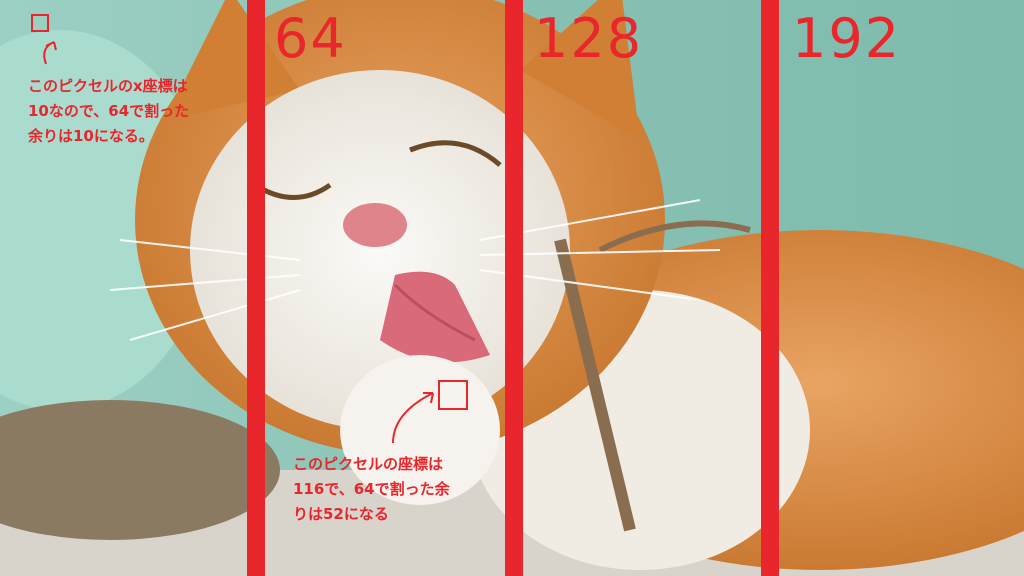 Image resolution: width=1024 pixels, height=576 pixels. Describe the element at coordinates (91, 136) in the screenshot. I see `note-line: 余りは10になる。` at that location.